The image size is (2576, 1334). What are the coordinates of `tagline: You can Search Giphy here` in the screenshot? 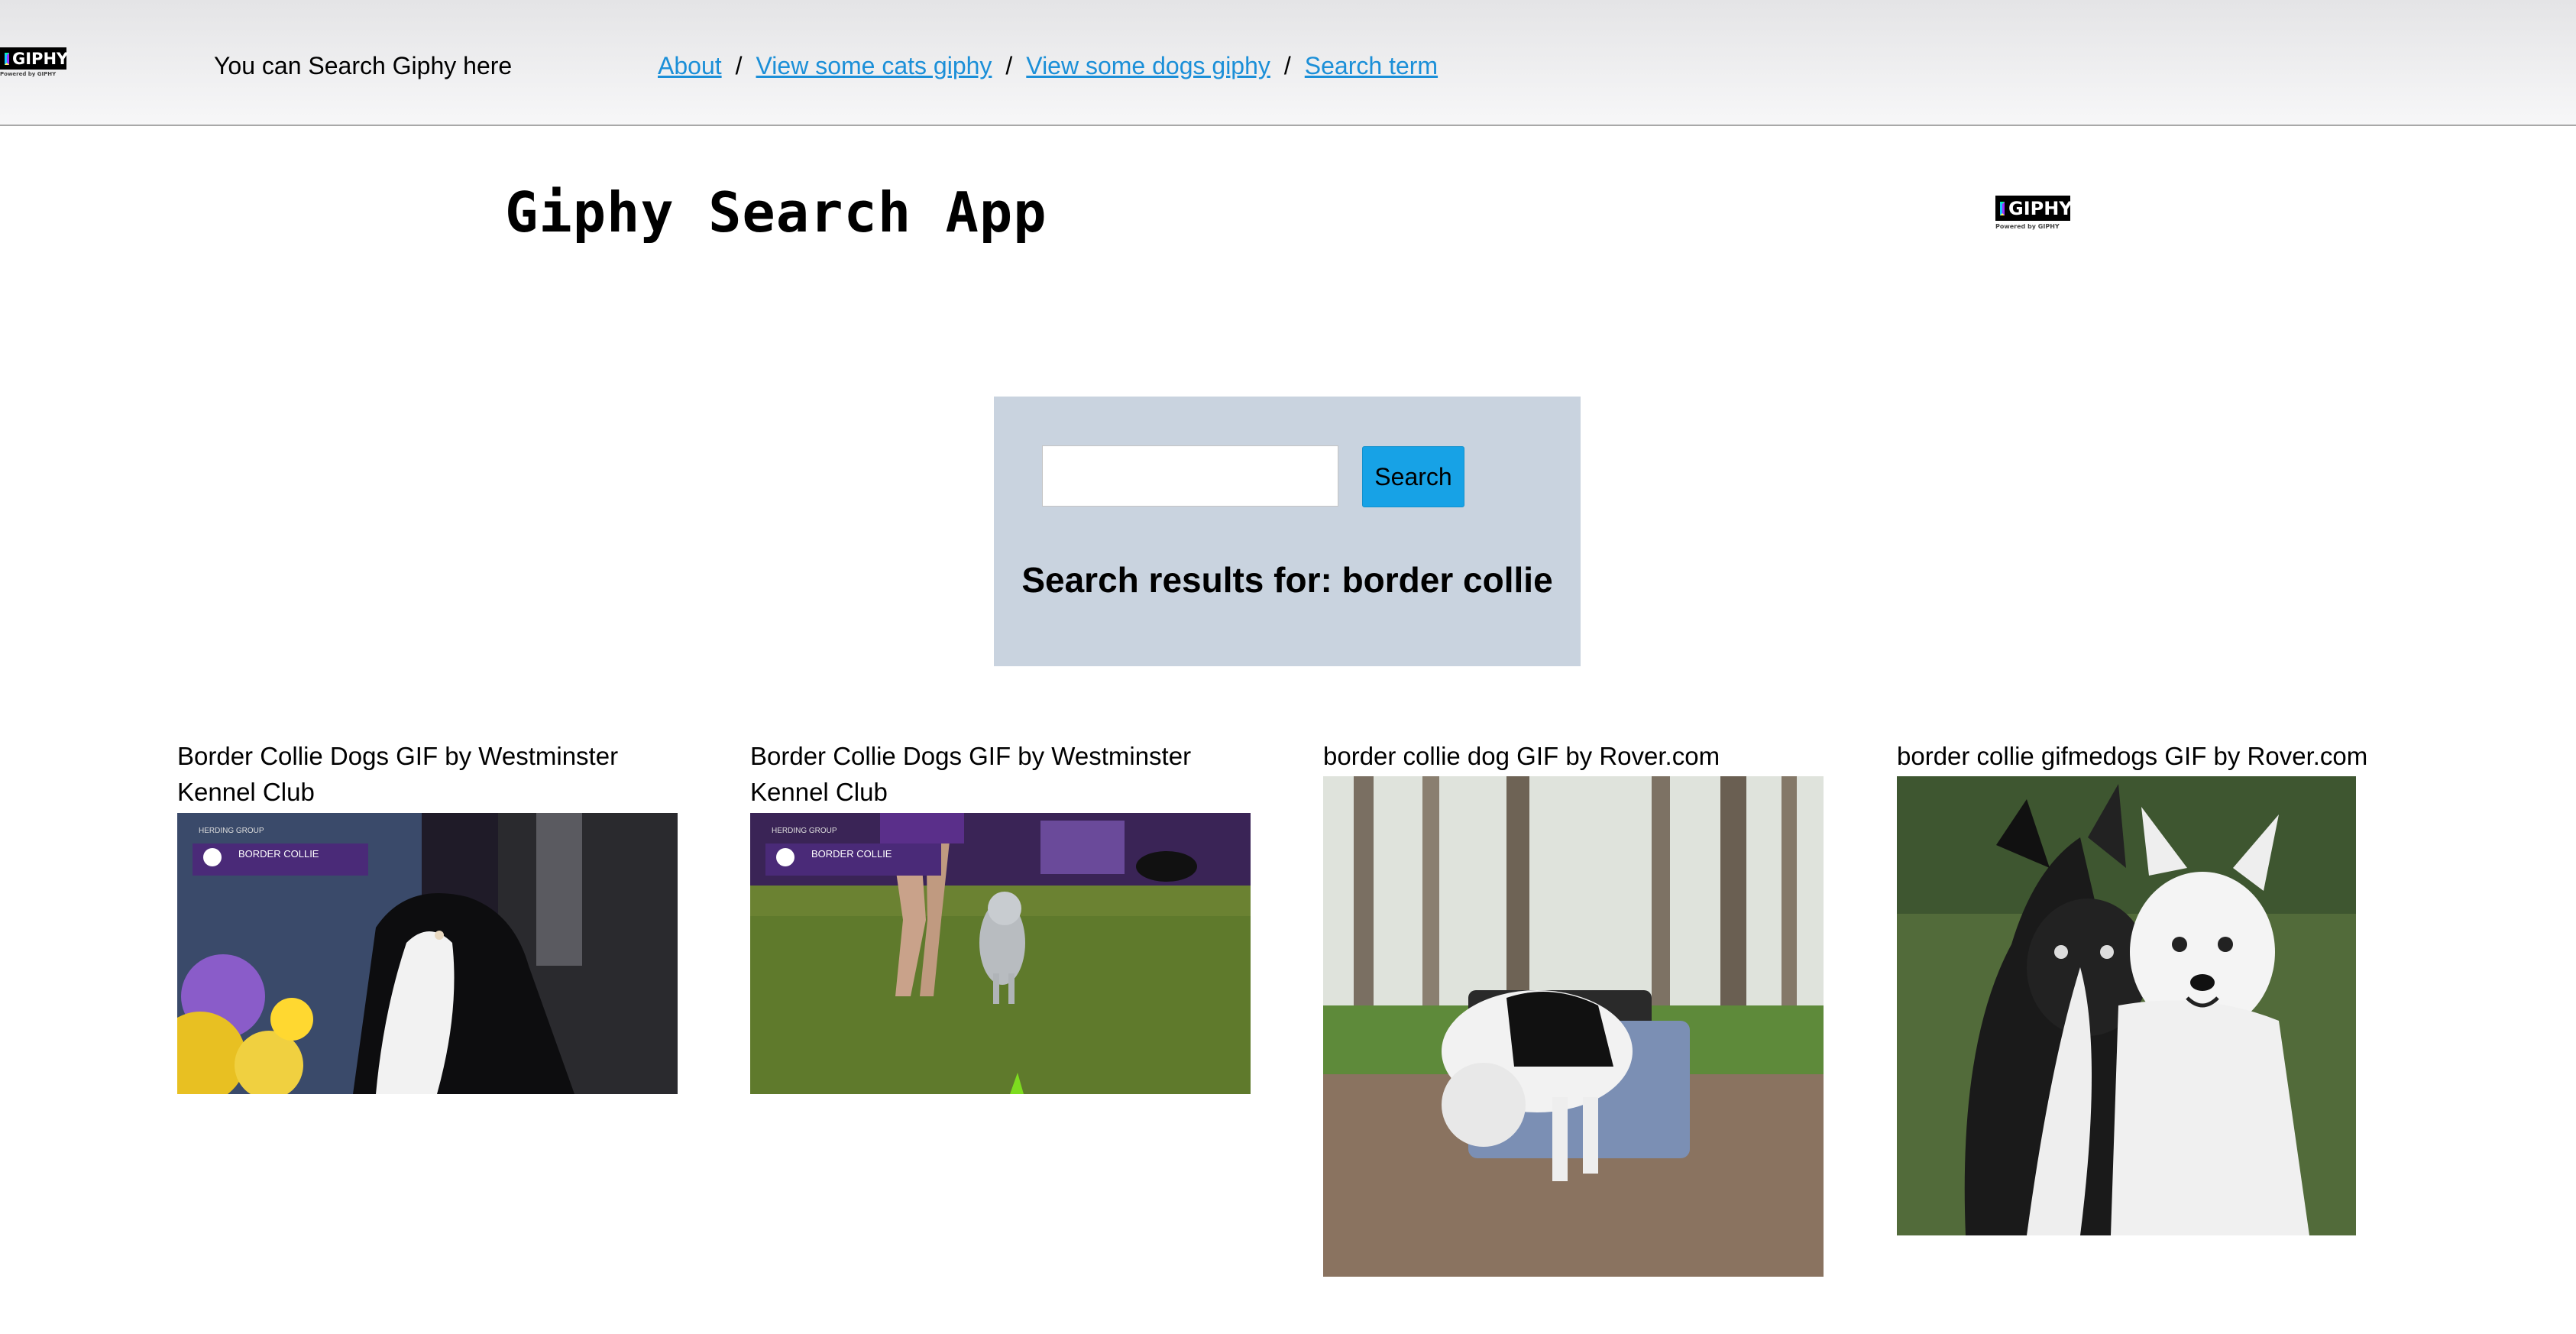 It's located at (363, 65).